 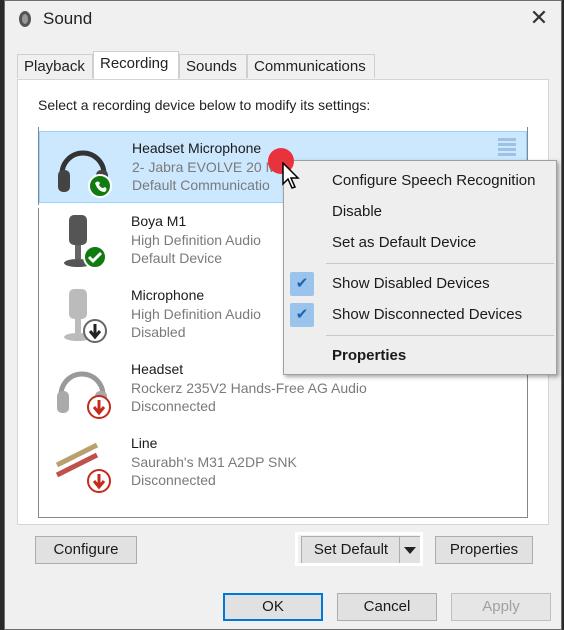 What do you see at coordinates (420, 355) in the screenshot?
I see `menu-item-properties: Properties` at bounding box center [420, 355].